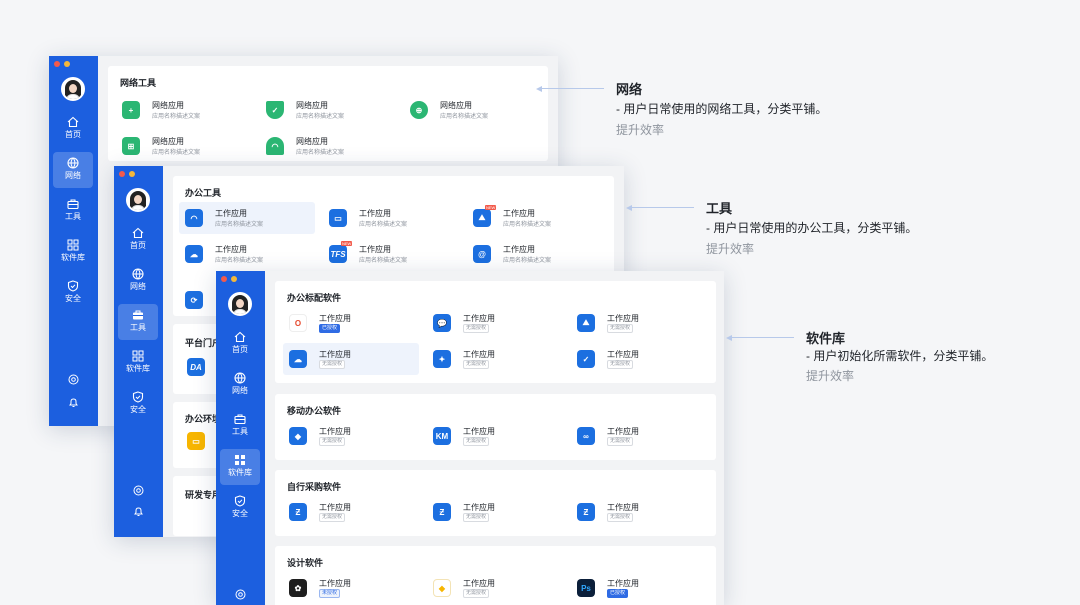 This screenshot has height=605, width=1080. Describe the element at coordinates (586, 359) in the screenshot. I see `shield-icon: ✓` at that location.